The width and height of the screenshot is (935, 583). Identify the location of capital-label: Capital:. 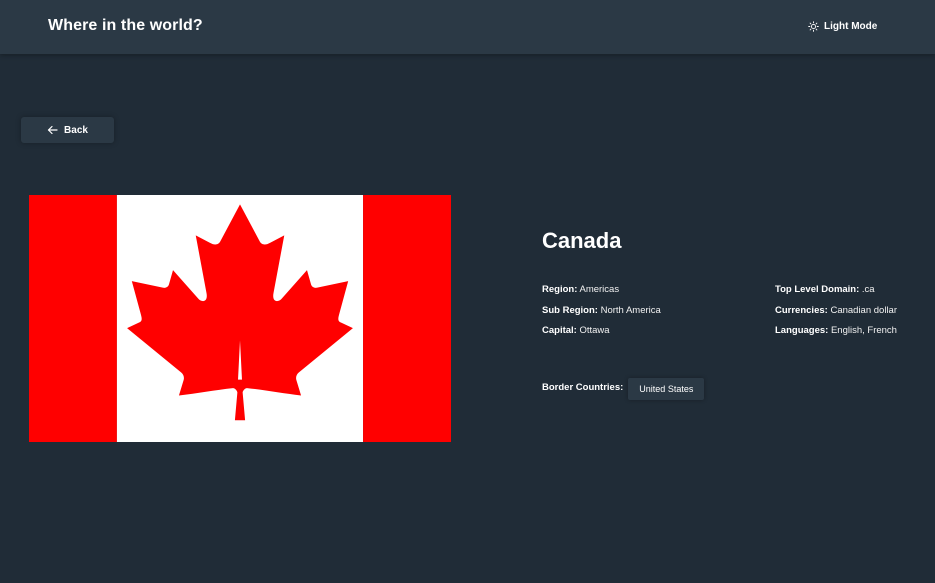
(559, 330).